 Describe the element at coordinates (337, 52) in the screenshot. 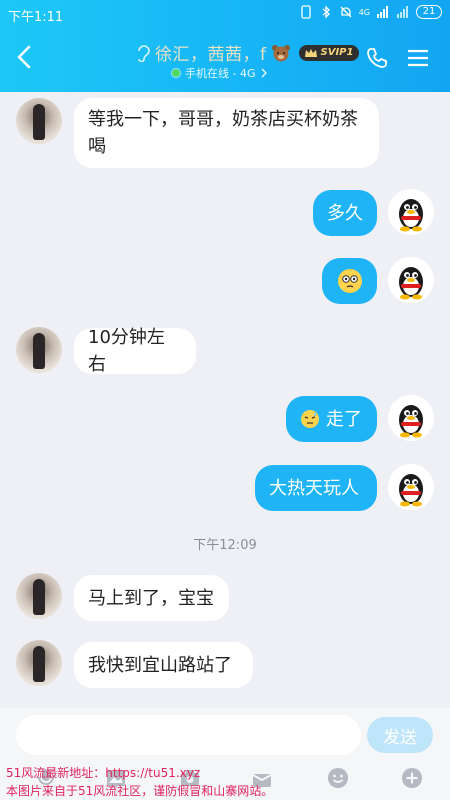

I see `svip-label: SVIP1` at that location.